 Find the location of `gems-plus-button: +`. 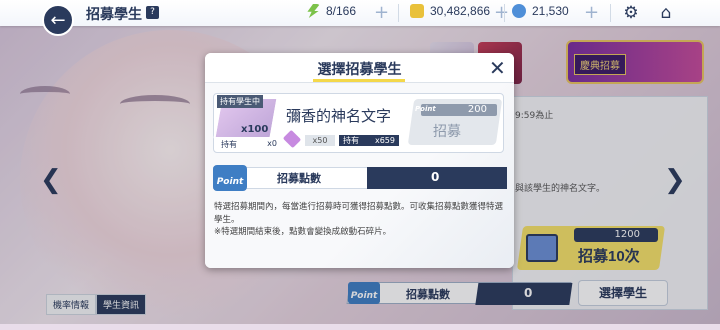

gems-plus-button: + is located at coordinates (591, 12).